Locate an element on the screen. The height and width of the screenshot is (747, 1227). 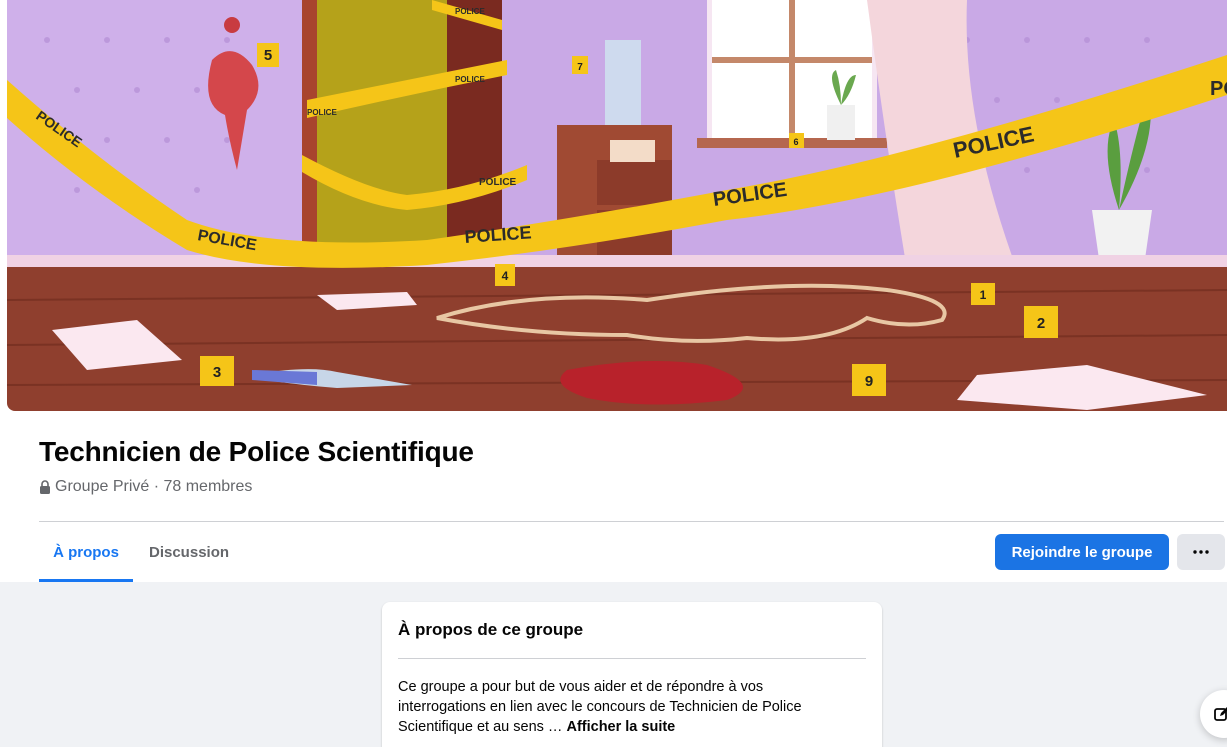
tab-about: À propos is located at coordinates (86, 558).